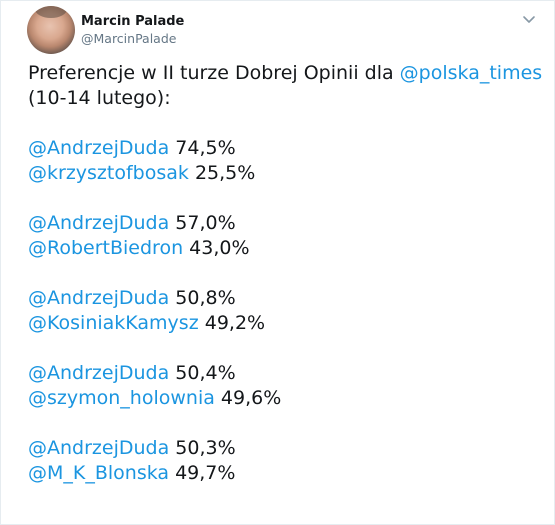 This screenshot has width=555, height=525. Describe the element at coordinates (471, 73) in the screenshot. I see `mention-link: @polska_times` at that location.